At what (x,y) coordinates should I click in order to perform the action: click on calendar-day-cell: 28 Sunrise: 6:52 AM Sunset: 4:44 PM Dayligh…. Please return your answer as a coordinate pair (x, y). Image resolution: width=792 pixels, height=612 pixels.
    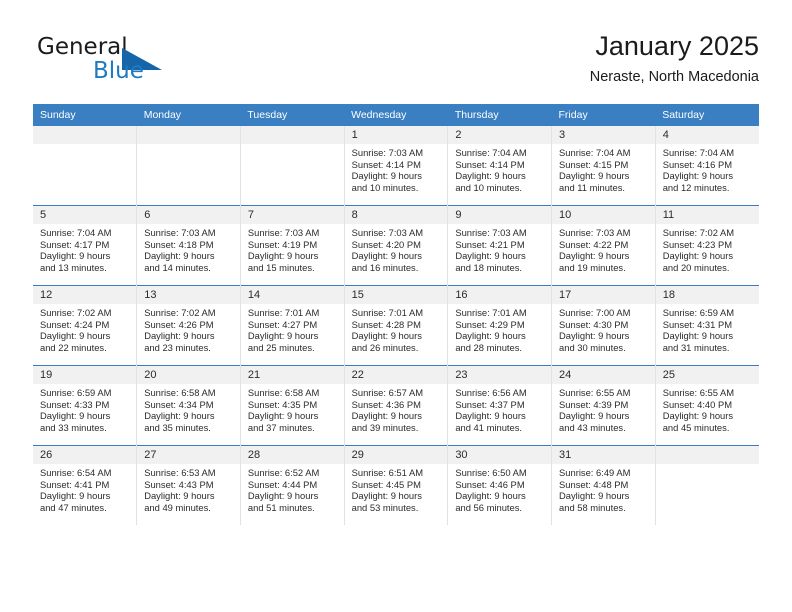
    Looking at the image, I should click on (292, 485).